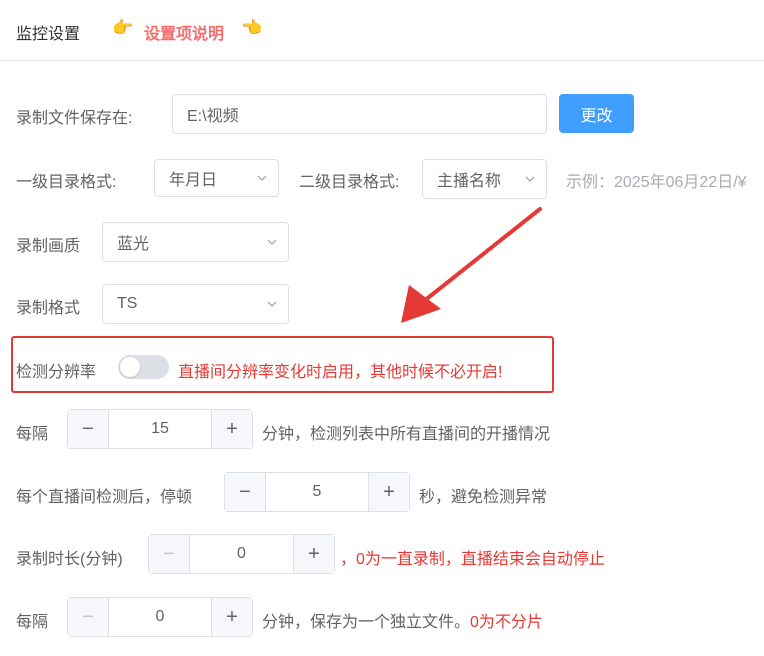  Describe the element at coordinates (469, 181) in the screenshot. I see `dir-level2-value: 主播名称` at that location.